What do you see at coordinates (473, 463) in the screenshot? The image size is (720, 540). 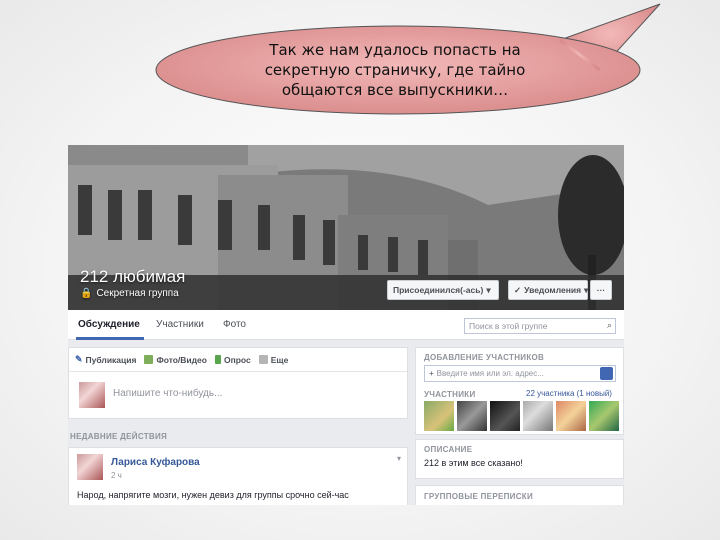 I see `description-text: 212 в этим все сказано!` at bounding box center [473, 463].